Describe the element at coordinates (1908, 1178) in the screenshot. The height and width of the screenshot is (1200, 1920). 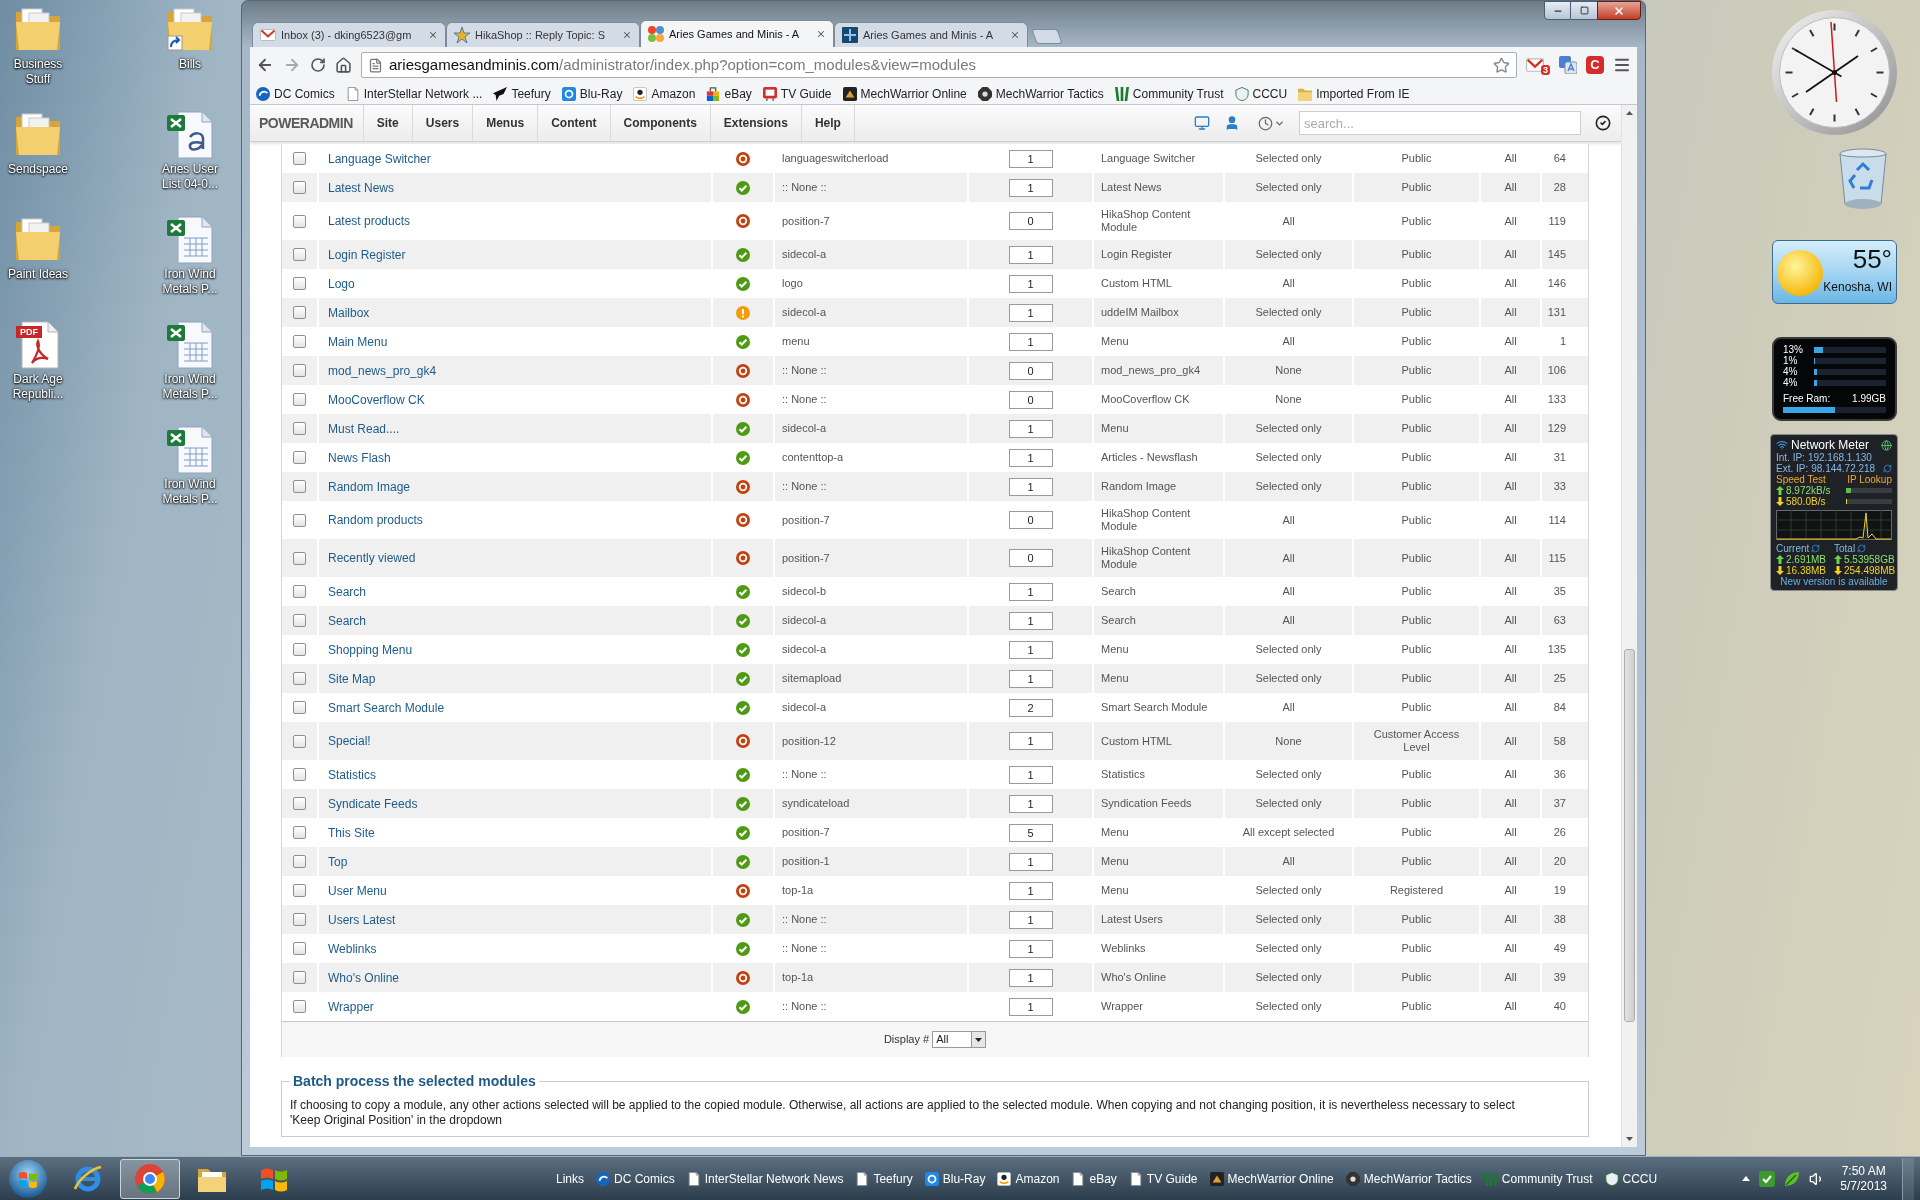
I see `show-desktop-button` at that location.